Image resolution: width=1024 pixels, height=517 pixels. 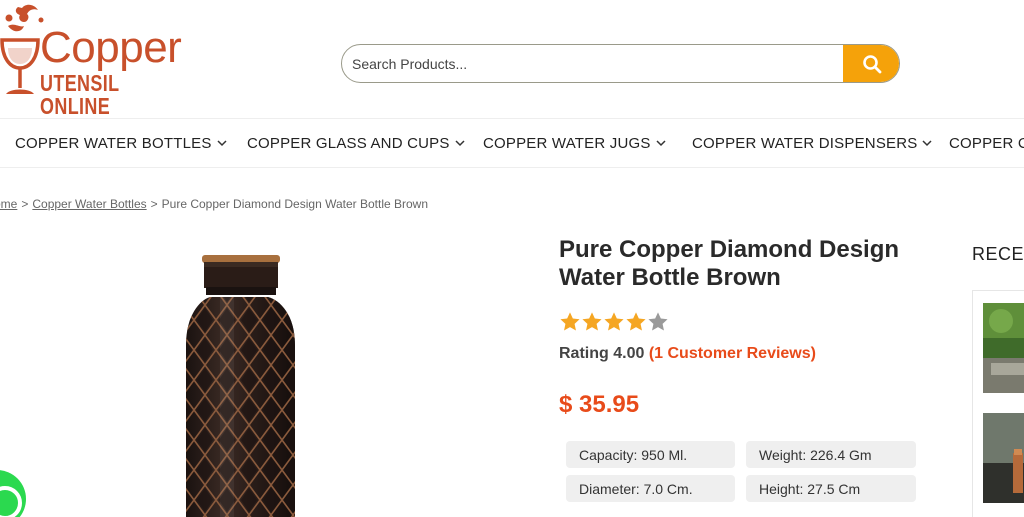 What do you see at coordinates (650, 454) in the screenshot?
I see `spec-capacity: Capacity: 950 Ml.` at bounding box center [650, 454].